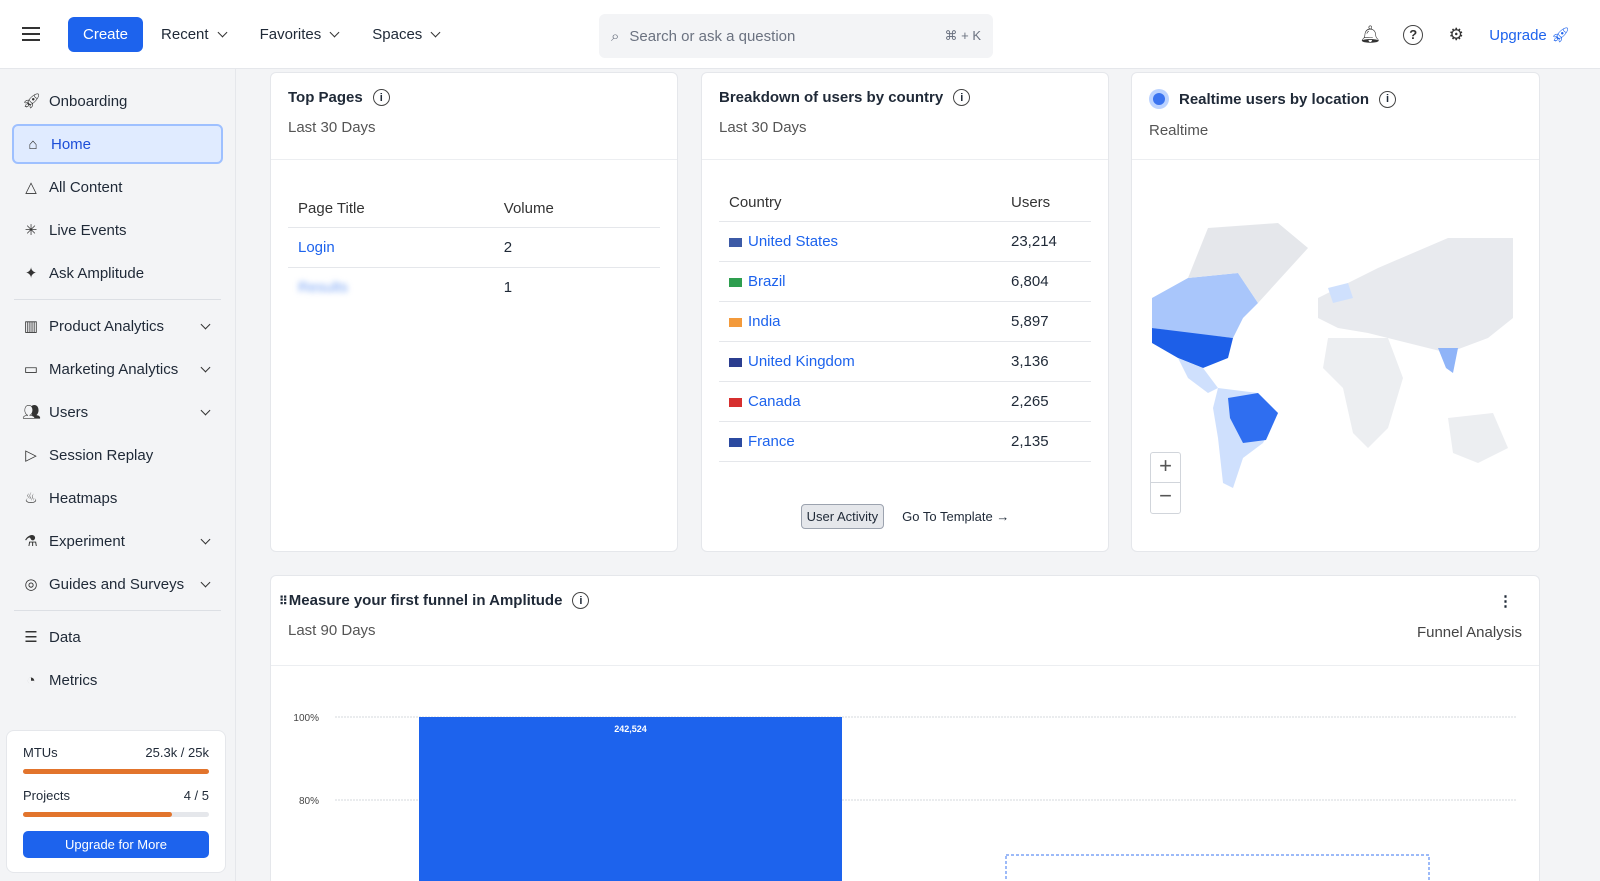 The height and width of the screenshot is (881, 1600). I want to click on y-tick-label: 80%, so click(309, 801).